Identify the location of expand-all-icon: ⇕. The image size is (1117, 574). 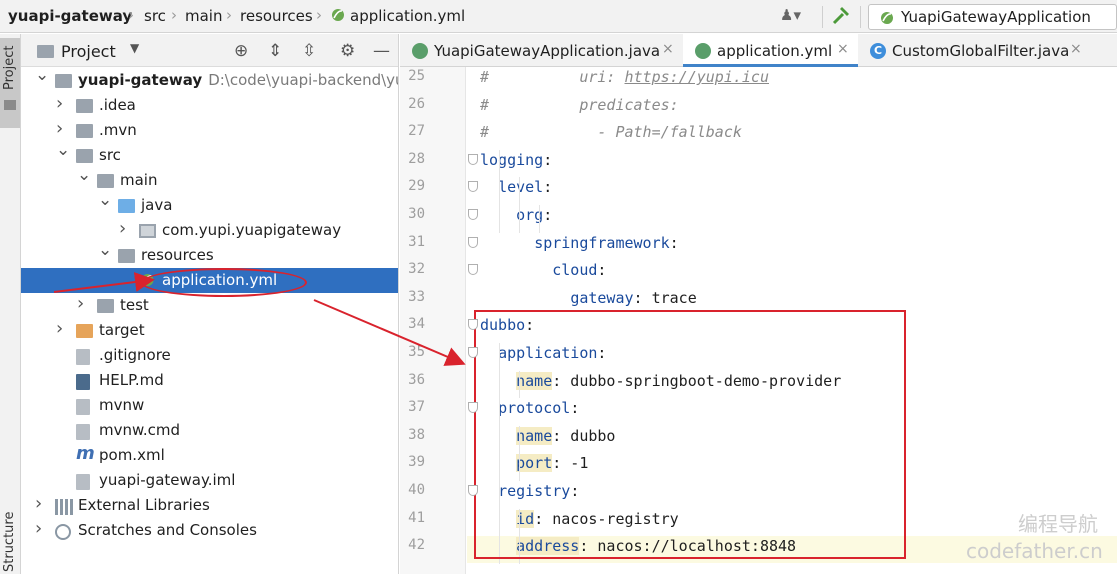
(275, 51).